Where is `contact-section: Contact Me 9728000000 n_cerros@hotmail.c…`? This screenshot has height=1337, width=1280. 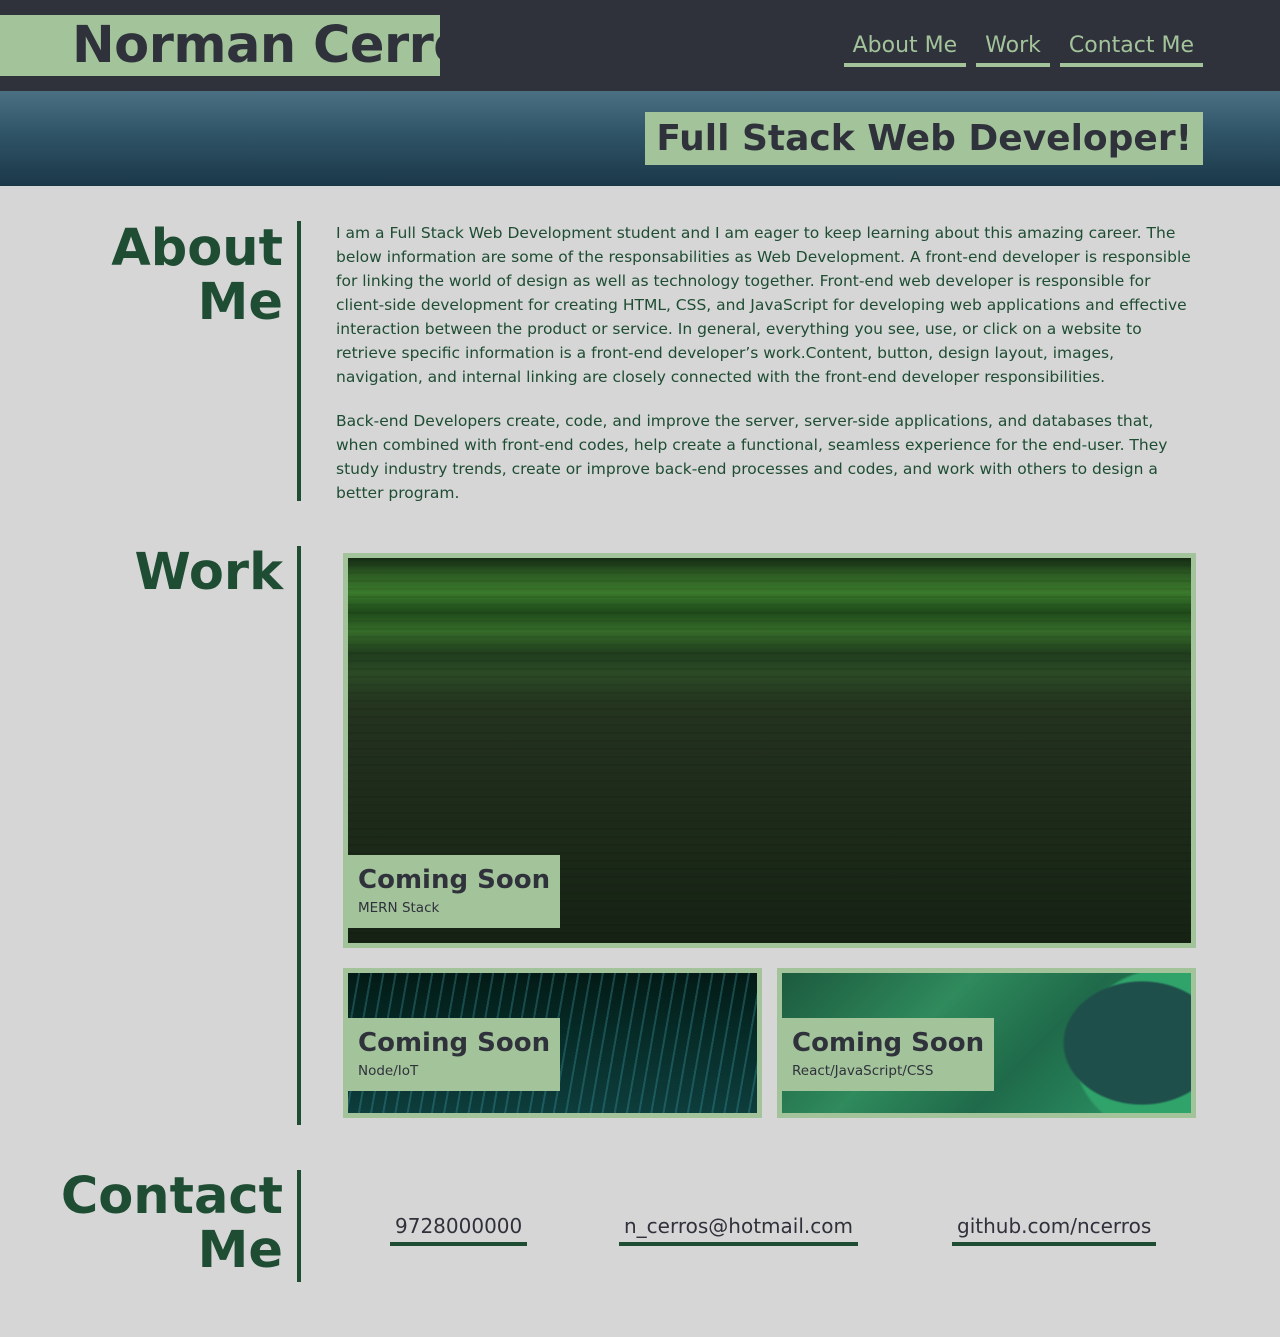 contact-section: Contact Me 9728000000 n_cerros@hotmail.c… is located at coordinates (640, 1226).